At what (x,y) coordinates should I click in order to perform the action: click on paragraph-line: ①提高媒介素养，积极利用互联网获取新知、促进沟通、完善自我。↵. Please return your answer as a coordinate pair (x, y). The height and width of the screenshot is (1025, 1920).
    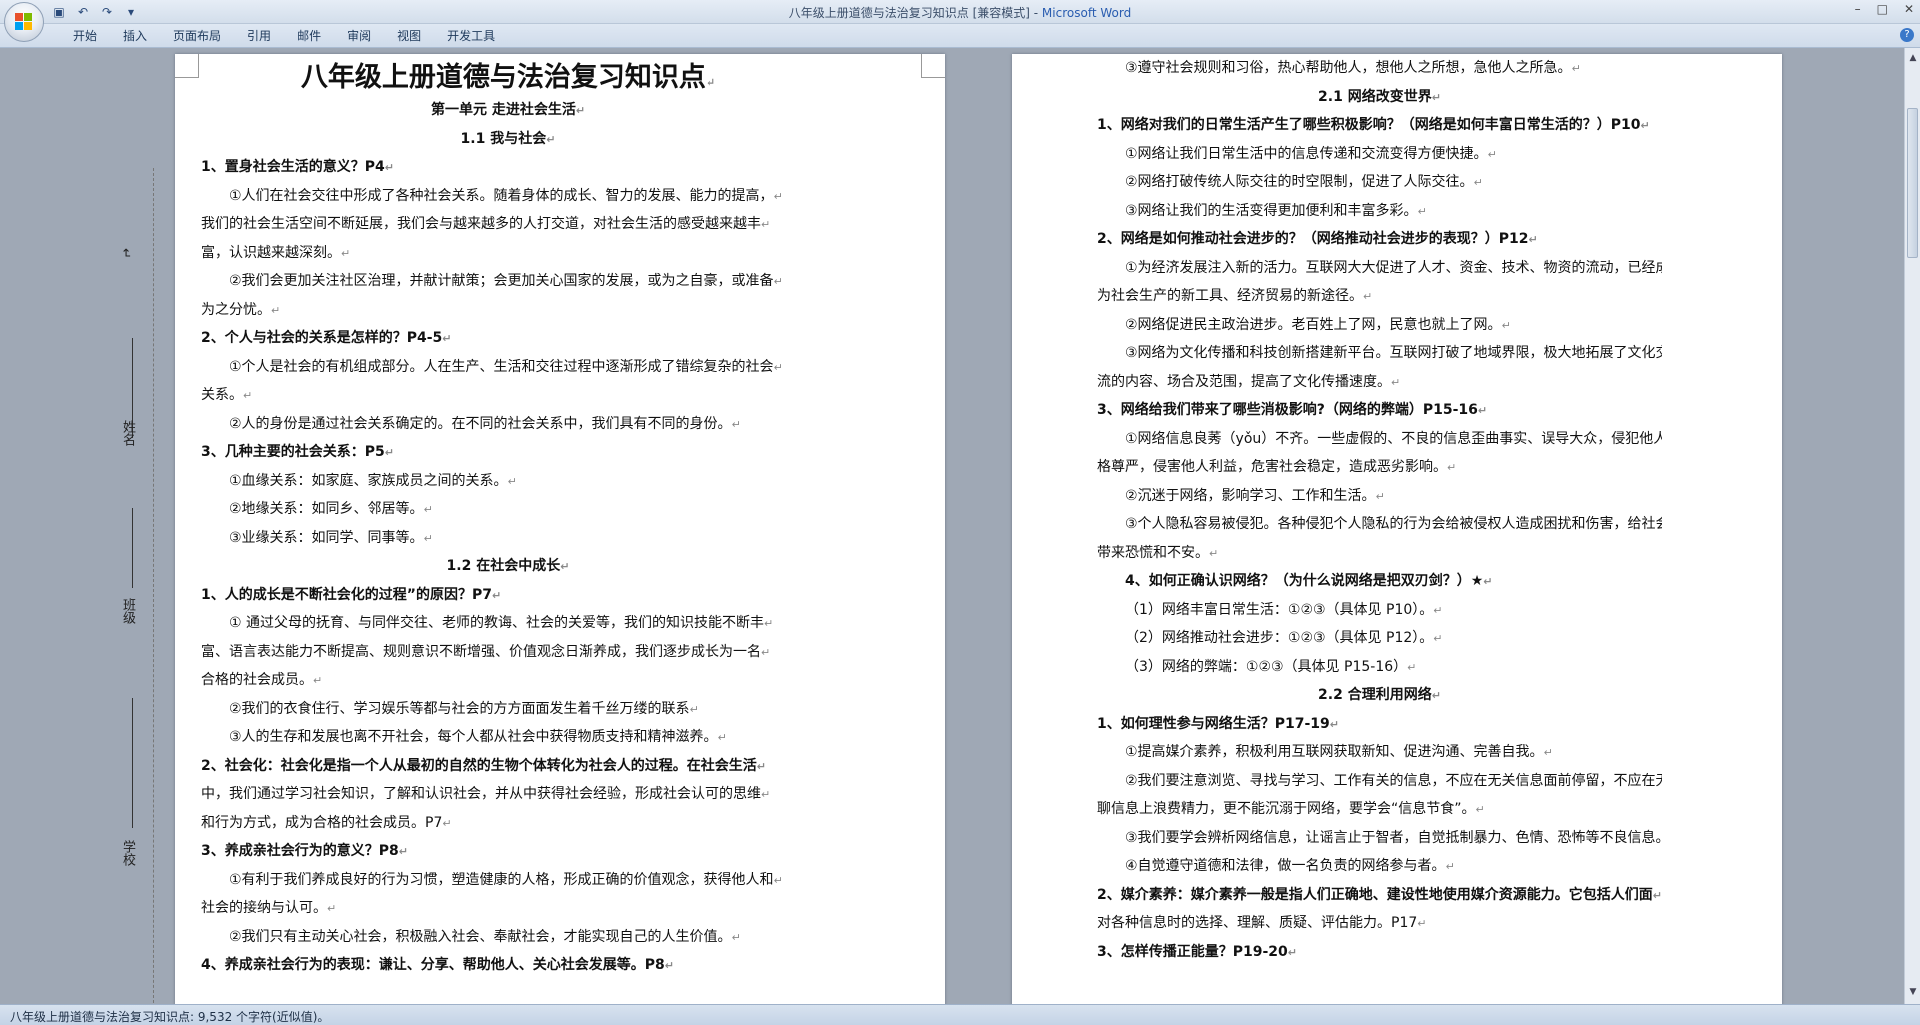
    Looking at the image, I should click on (1379, 752).